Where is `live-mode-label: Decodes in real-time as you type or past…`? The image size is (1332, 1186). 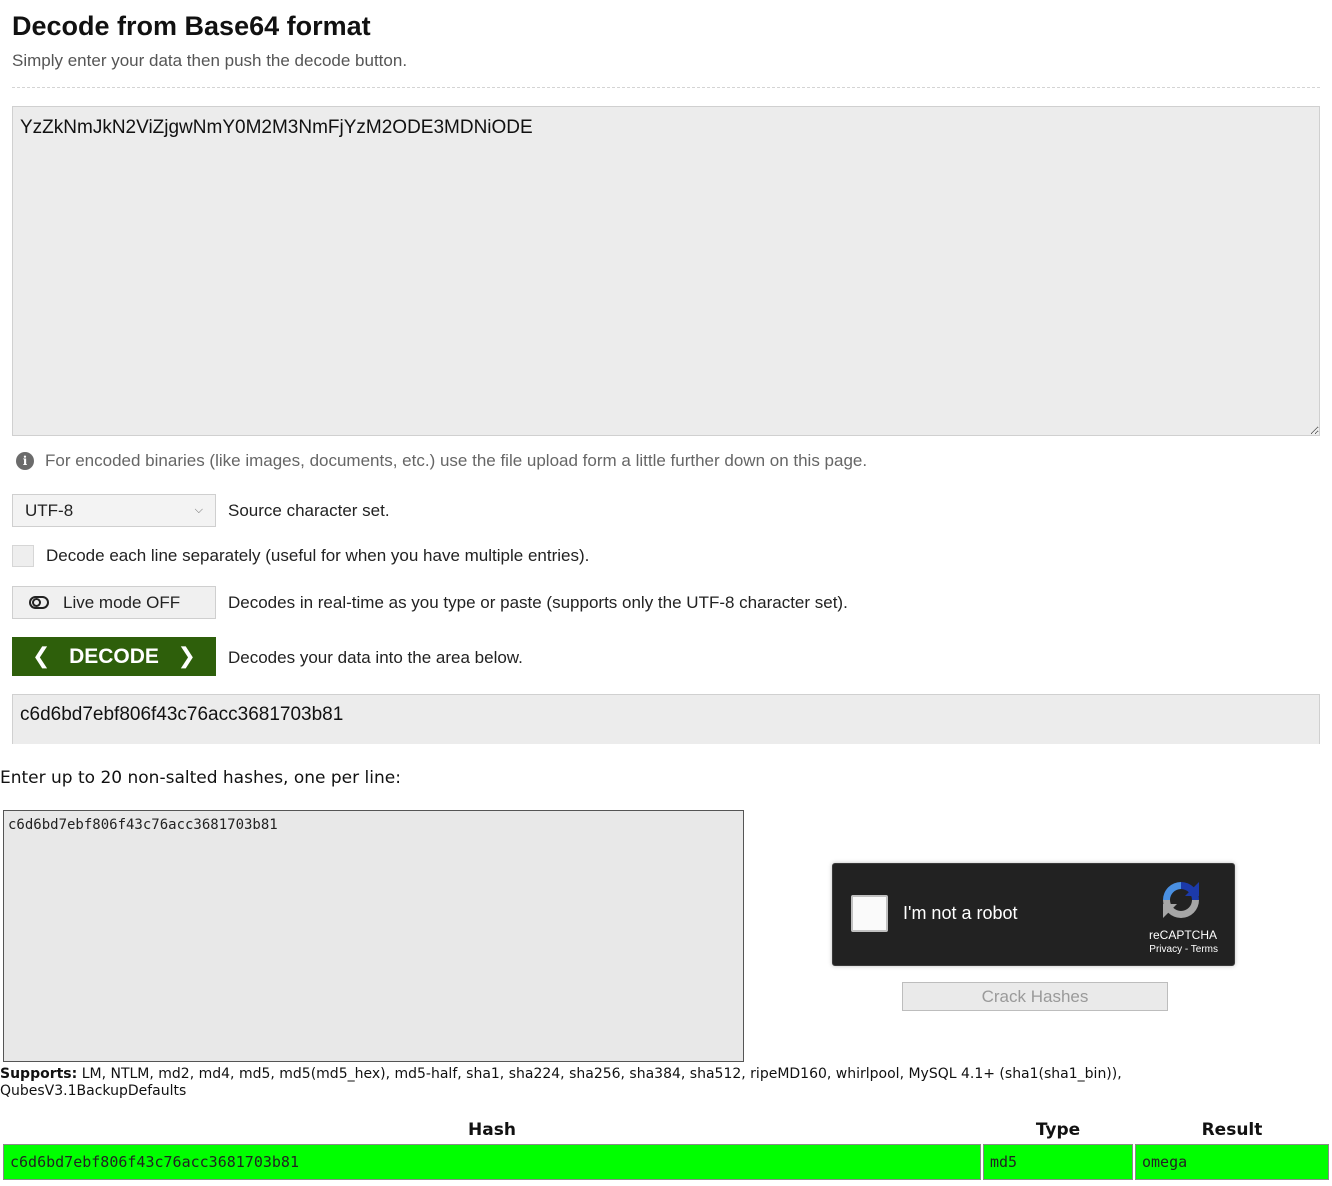
live-mode-label: Decodes in real-time as you type or past… is located at coordinates (538, 602).